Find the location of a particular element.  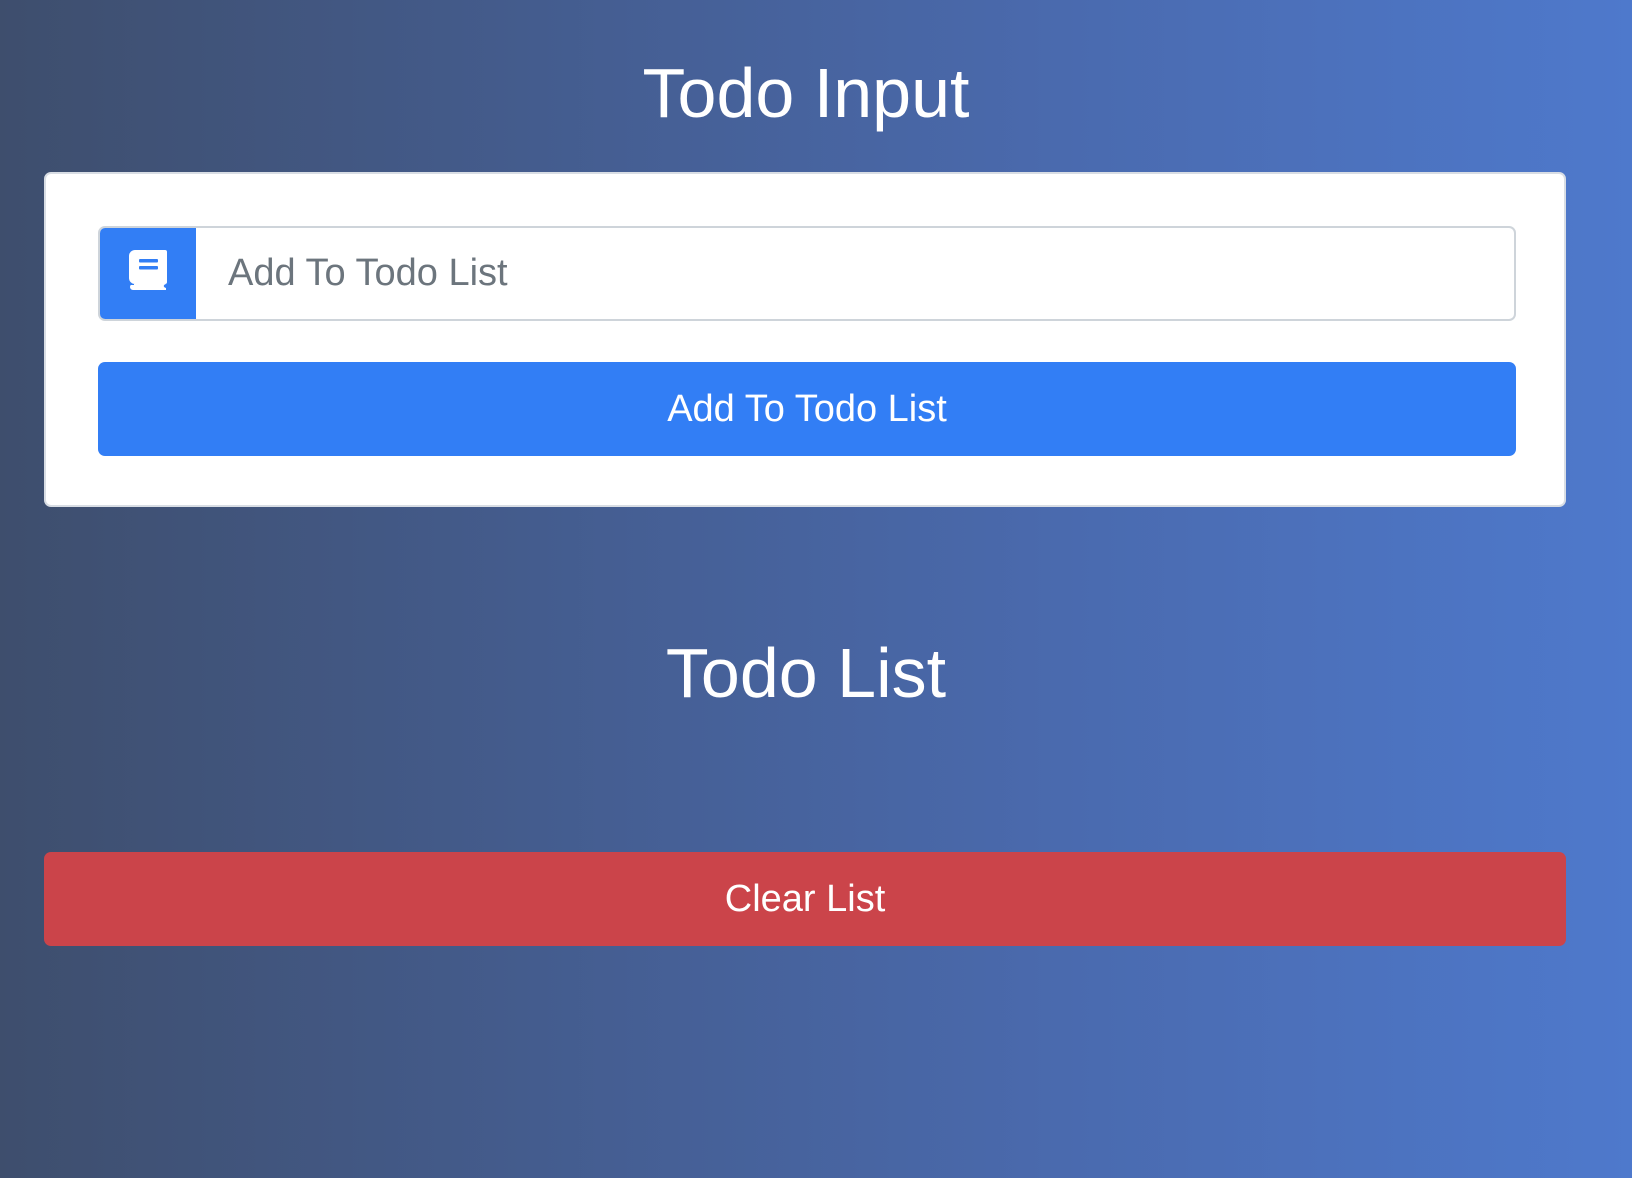

todo-list-heading: Todo List is located at coordinates (806, 673).